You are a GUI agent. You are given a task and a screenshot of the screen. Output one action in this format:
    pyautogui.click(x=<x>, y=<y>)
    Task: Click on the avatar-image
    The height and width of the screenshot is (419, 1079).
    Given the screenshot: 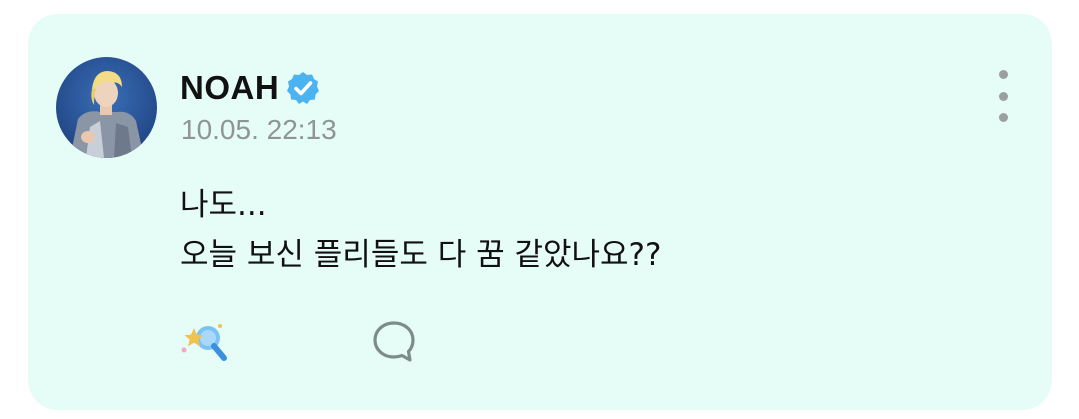 What is the action you would take?
    pyautogui.click(x=106, y=107)
    